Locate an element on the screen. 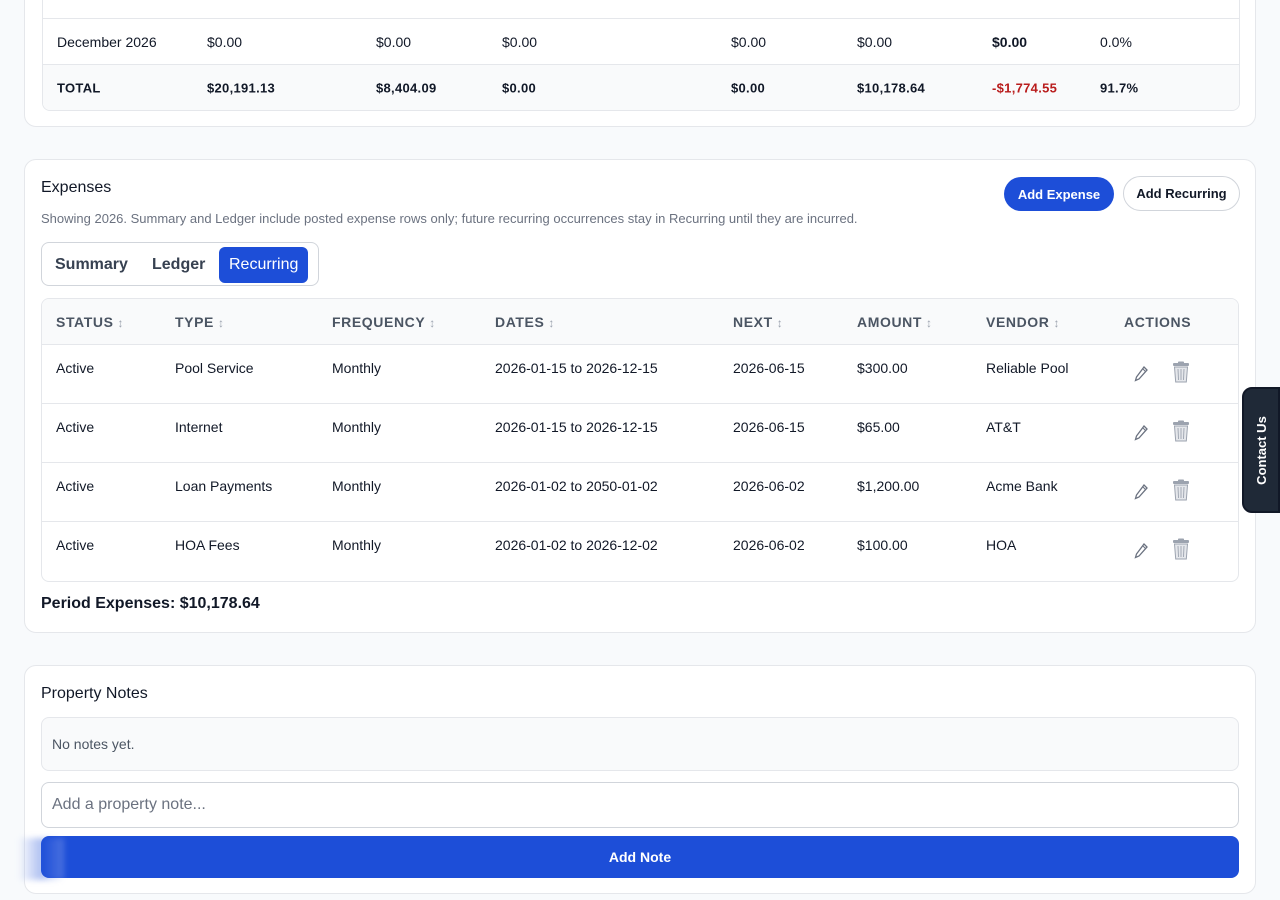 The height and width of the screenshot is (900, 1280). amount-cell: $300.00 is located at coordinates (882, 368).